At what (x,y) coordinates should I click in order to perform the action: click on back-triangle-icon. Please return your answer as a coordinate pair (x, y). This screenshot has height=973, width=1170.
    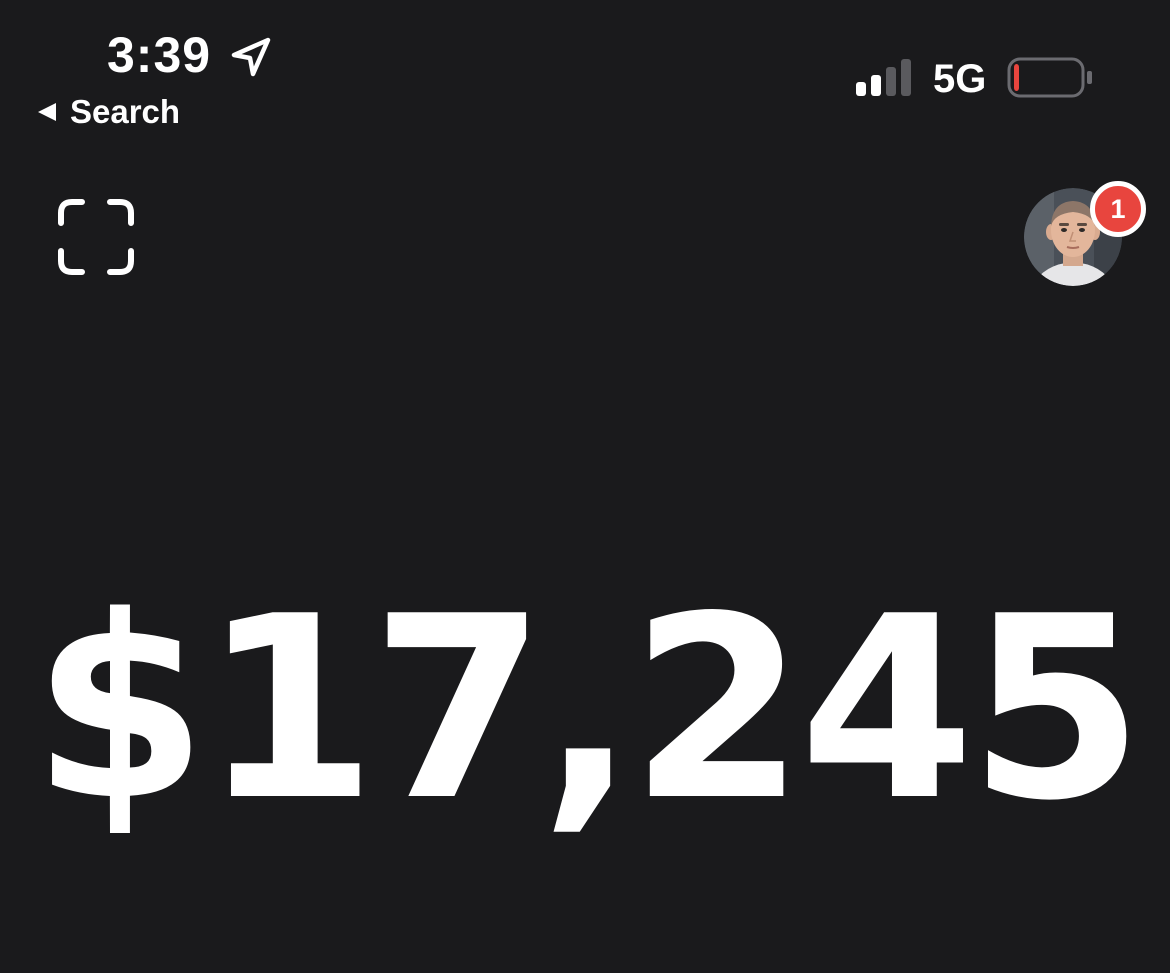
    Looking at the image, I should click on (47, 112).